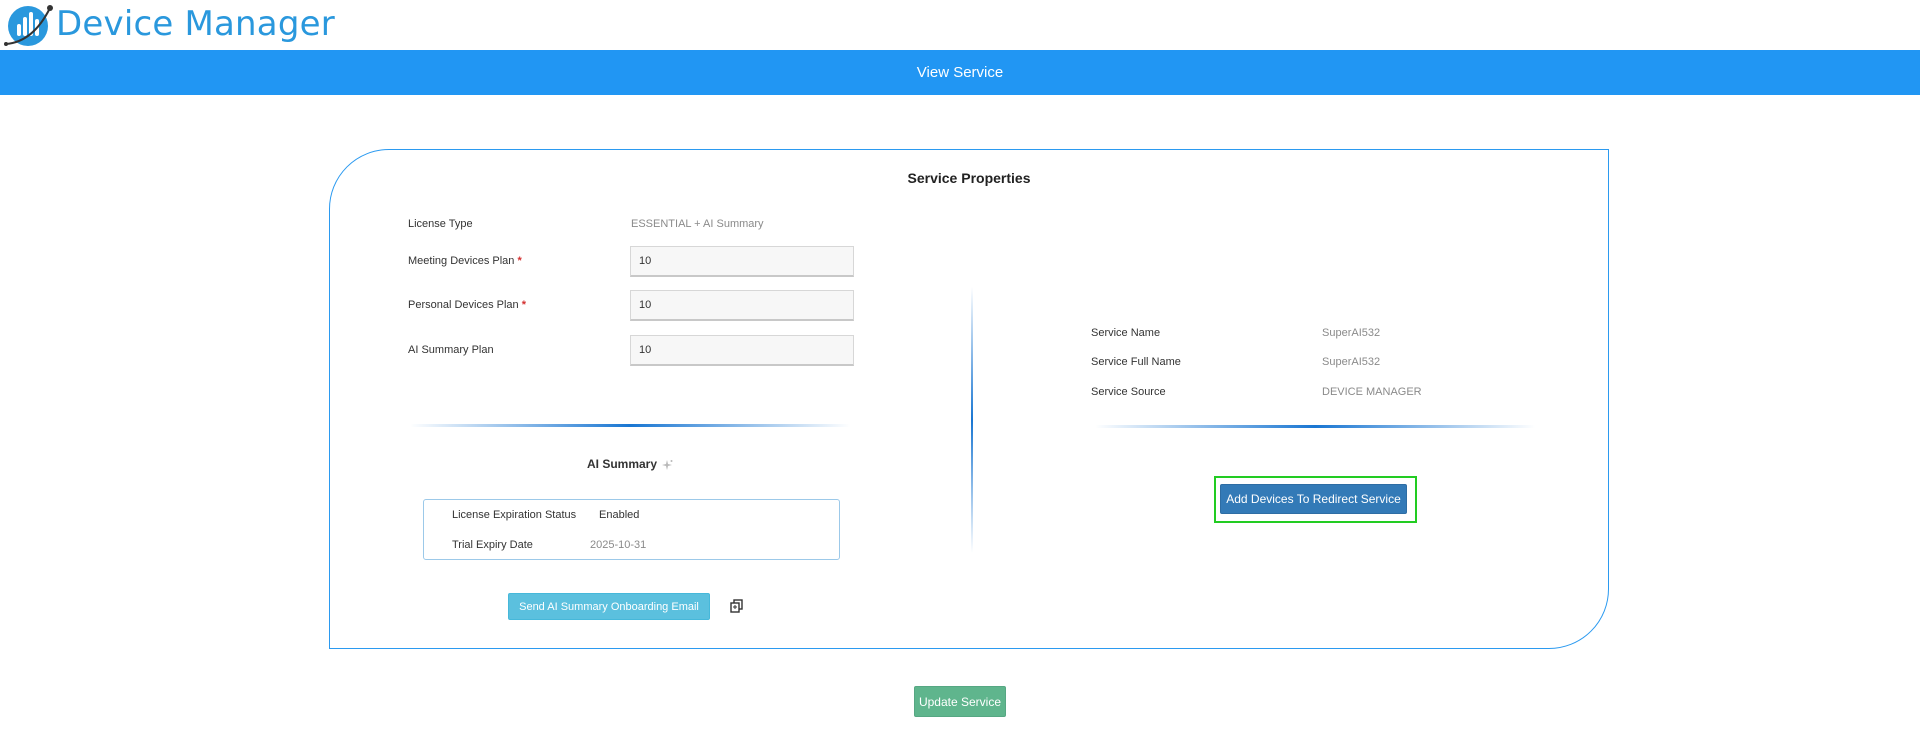 This screenshot has width=1920, height=747. I want to click on meeting-devices-plan-input: 10, so click(742, 261).